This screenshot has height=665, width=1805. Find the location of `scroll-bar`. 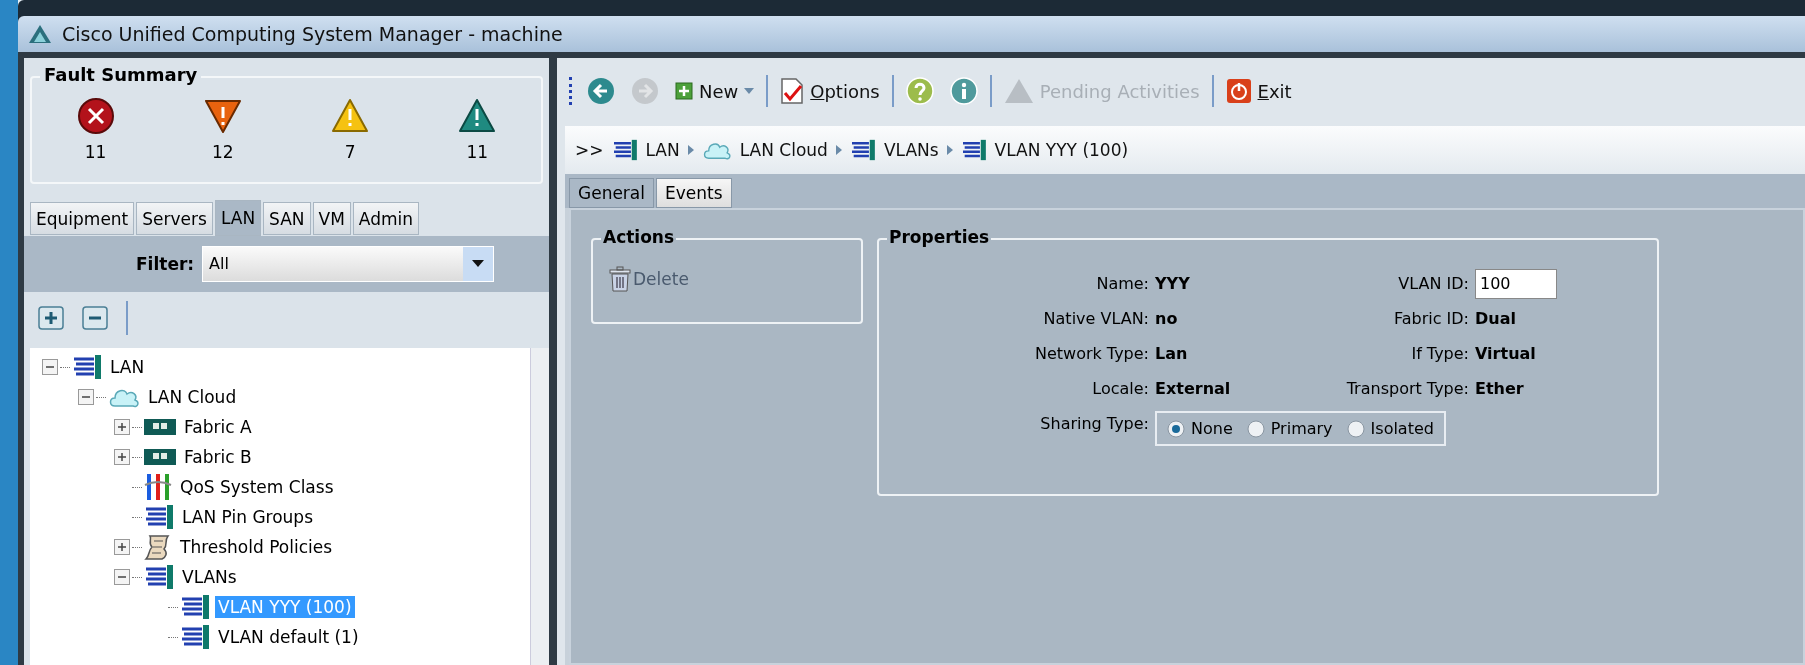

scroll-bar is located at coordinates (539, 506).